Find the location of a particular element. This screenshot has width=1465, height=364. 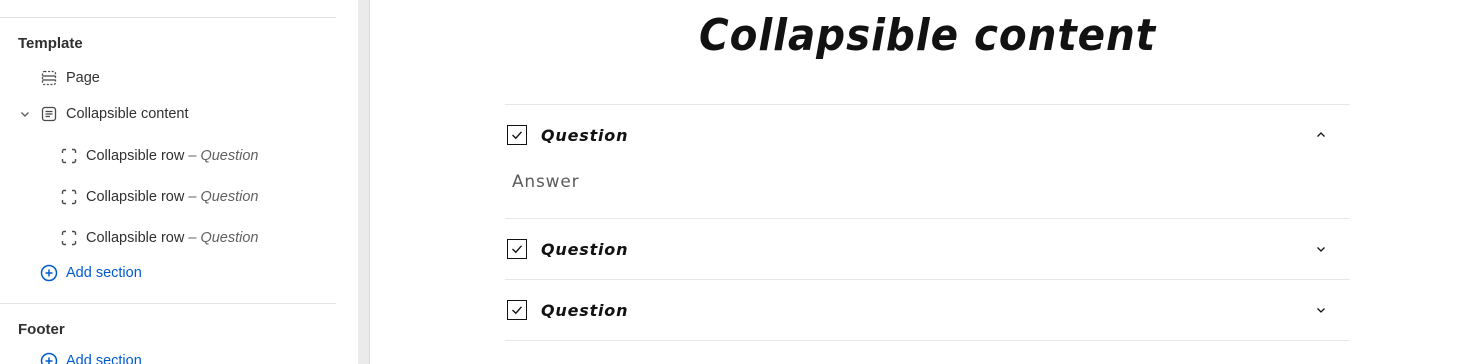

section-icon is located at coordinates (49, 114).